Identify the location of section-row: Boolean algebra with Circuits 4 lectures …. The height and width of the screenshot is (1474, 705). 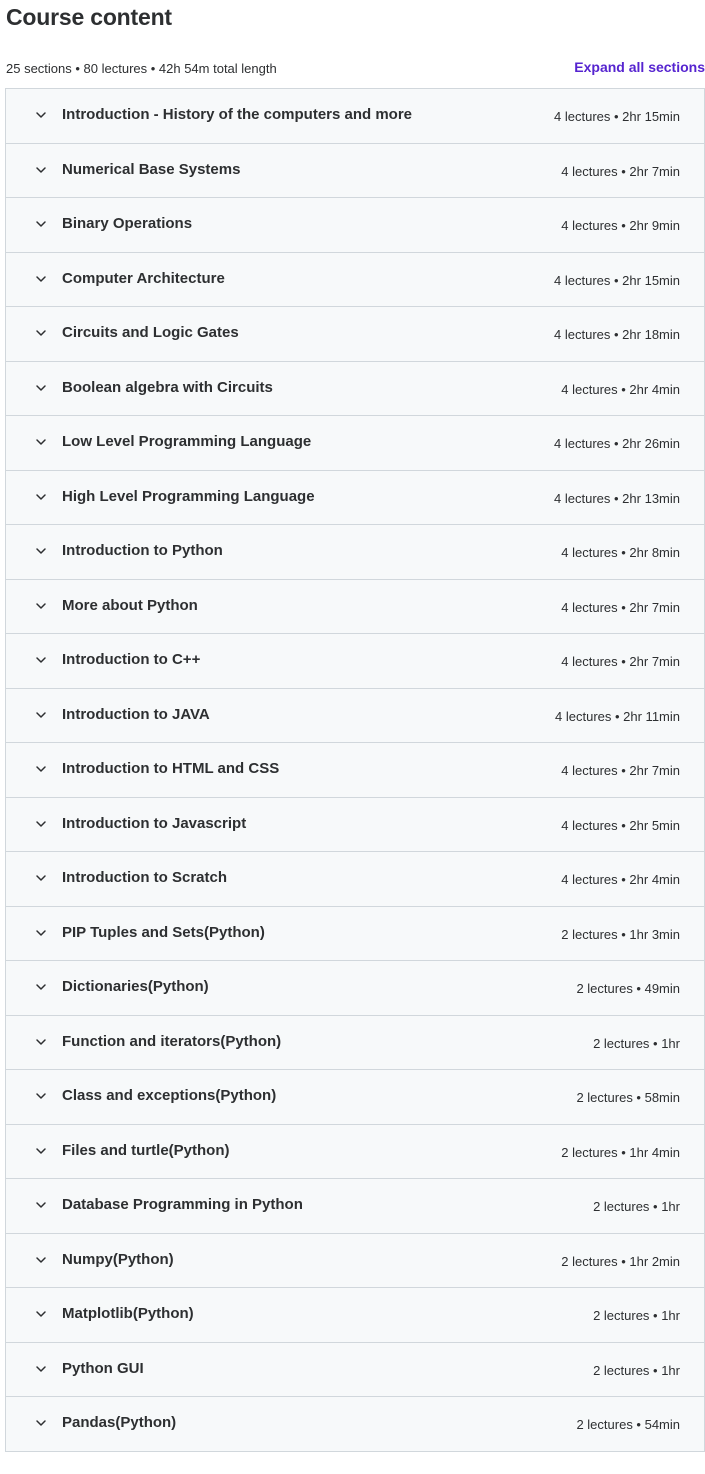
(355, 389).